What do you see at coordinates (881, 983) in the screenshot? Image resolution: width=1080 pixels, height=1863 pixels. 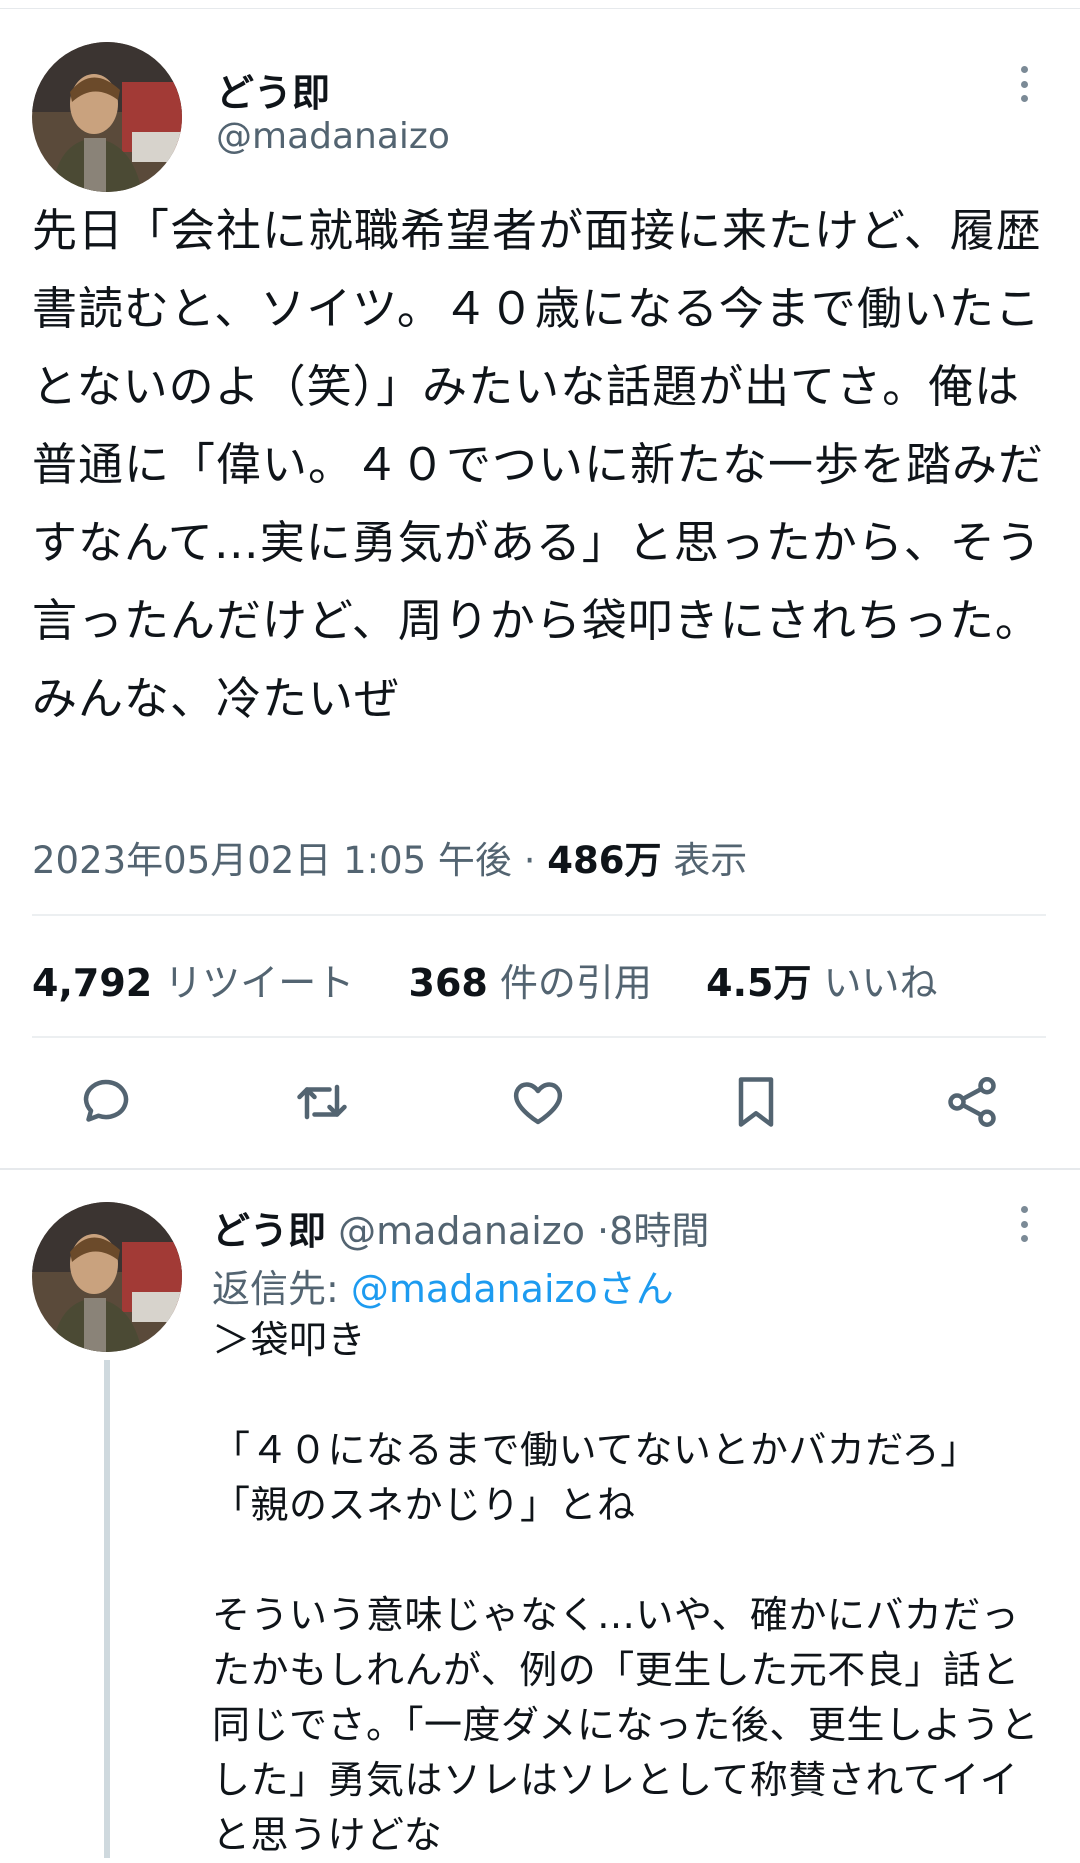 I see `likes-label: いいね` at bounding box center [881, 983].